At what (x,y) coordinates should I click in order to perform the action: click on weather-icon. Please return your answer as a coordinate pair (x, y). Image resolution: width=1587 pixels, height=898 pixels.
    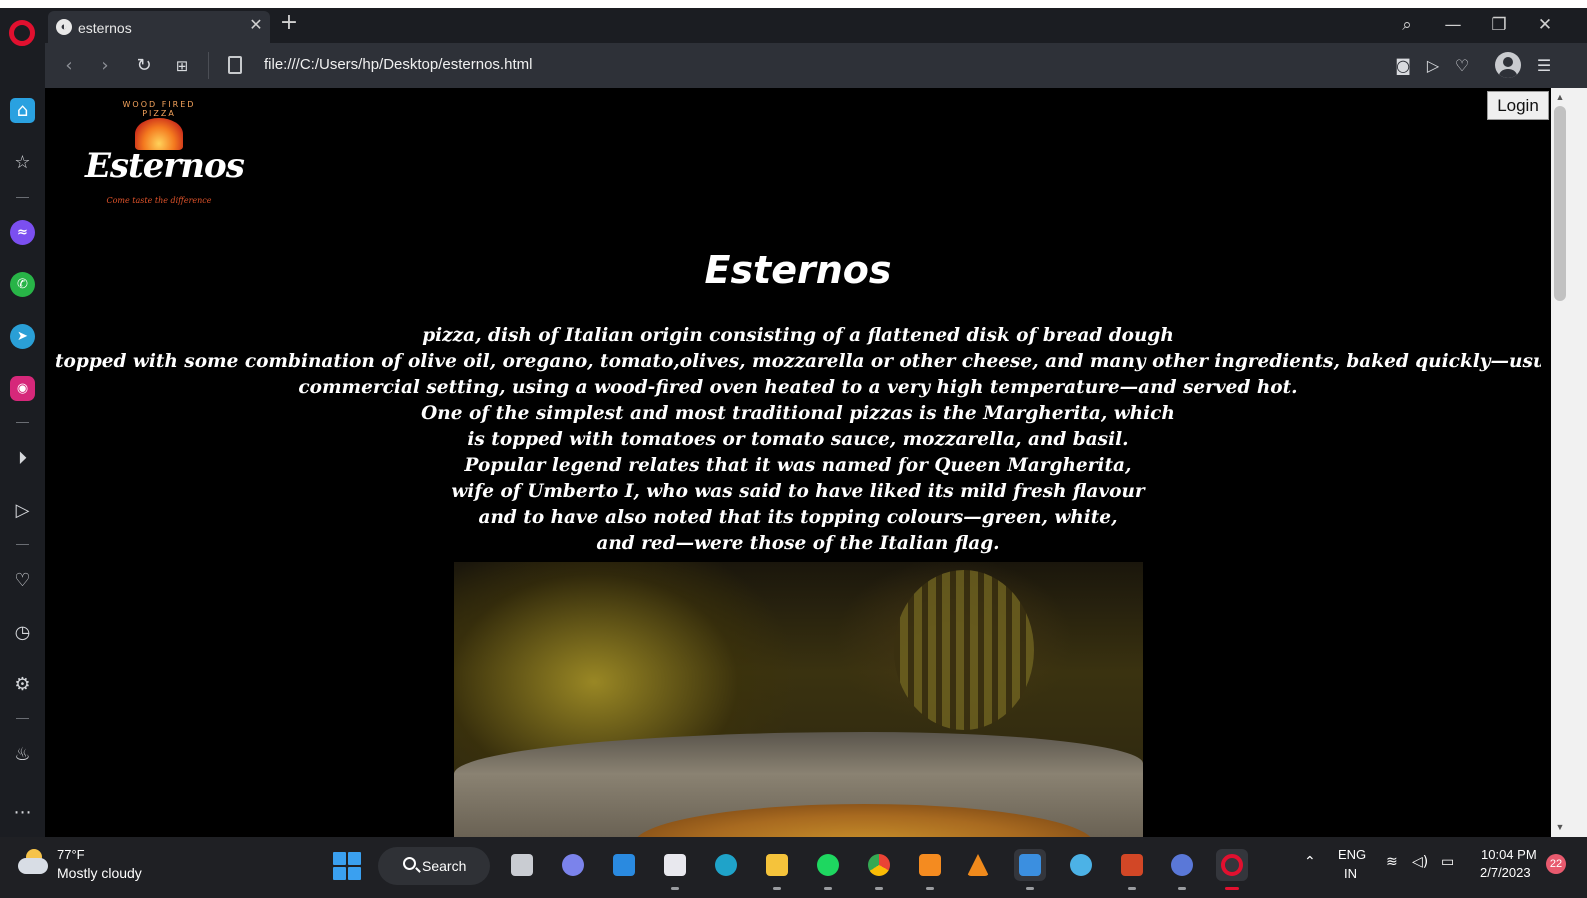
    Looking at the image, I should click on (33, 862).